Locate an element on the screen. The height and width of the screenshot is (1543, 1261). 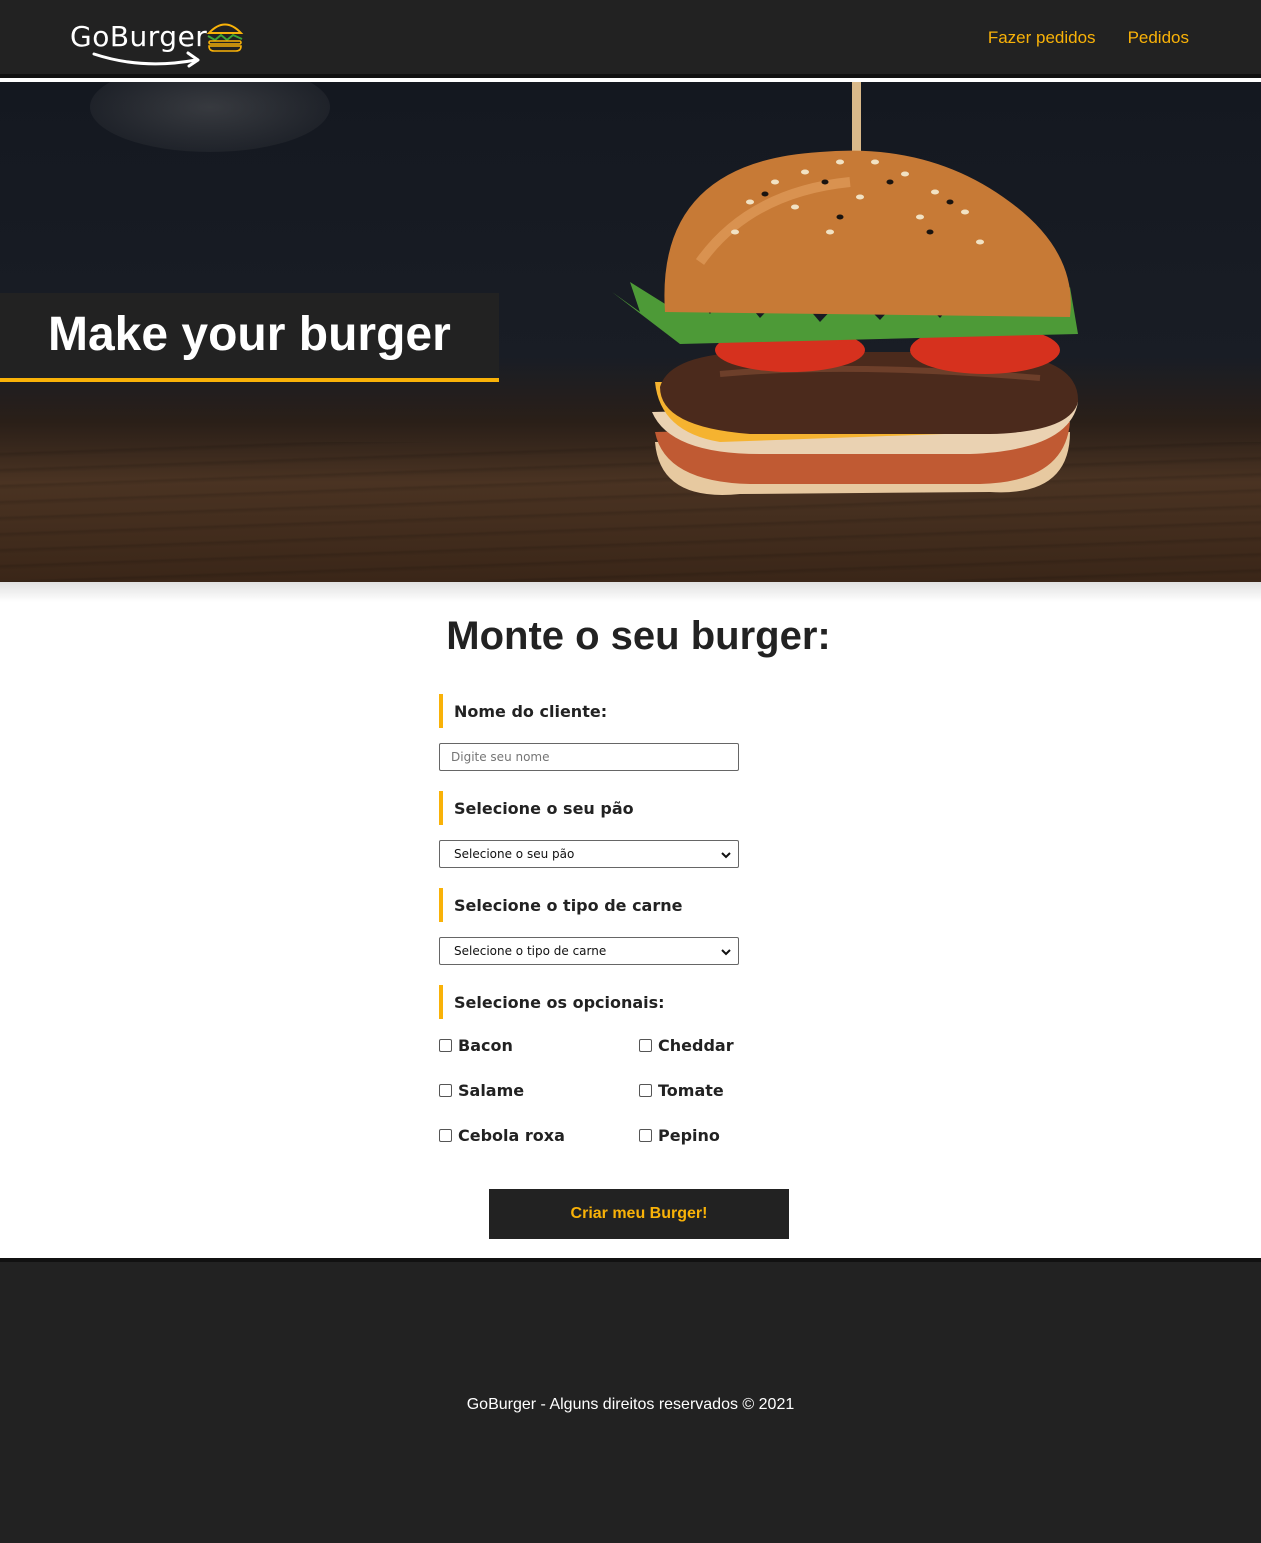
burger-photo is located at coordinates (845, 288).